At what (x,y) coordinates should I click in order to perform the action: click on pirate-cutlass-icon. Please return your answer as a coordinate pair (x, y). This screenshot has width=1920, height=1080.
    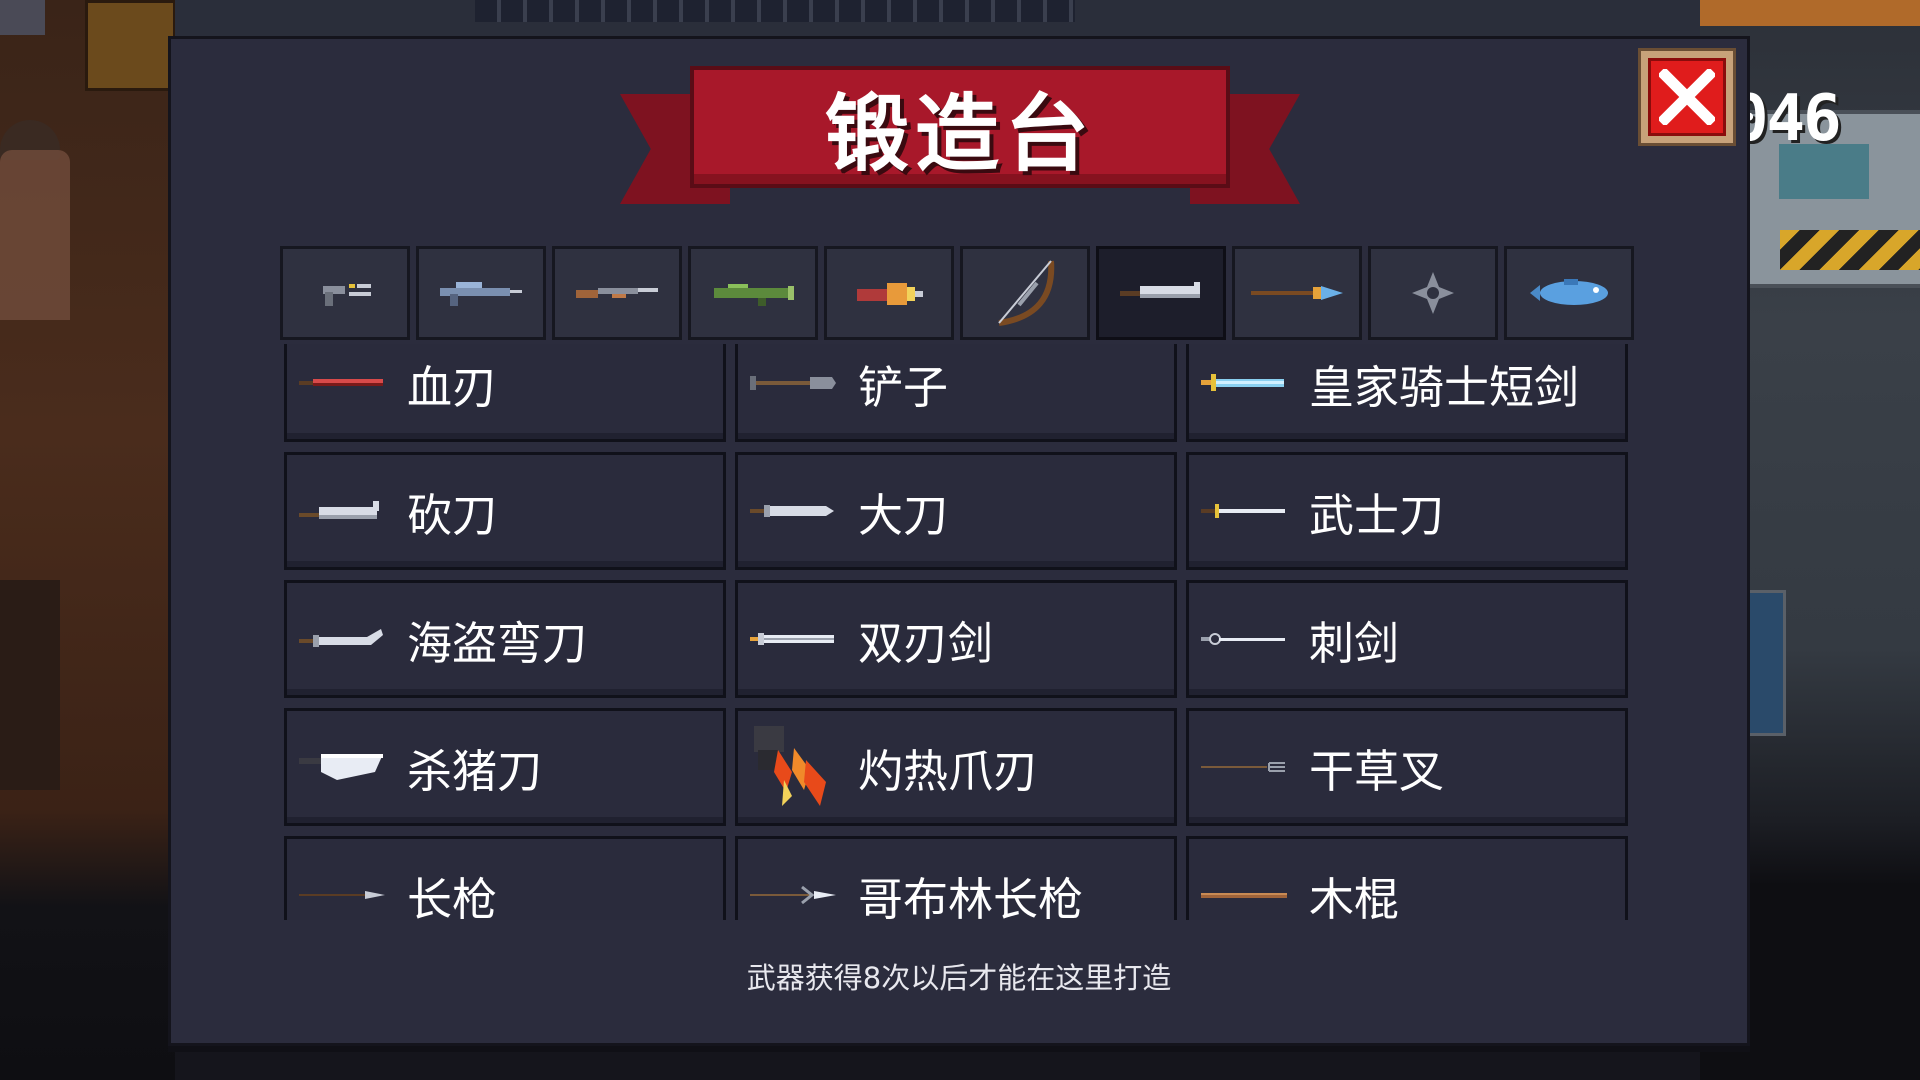
    Looking at the image, I should click on (345, 639).